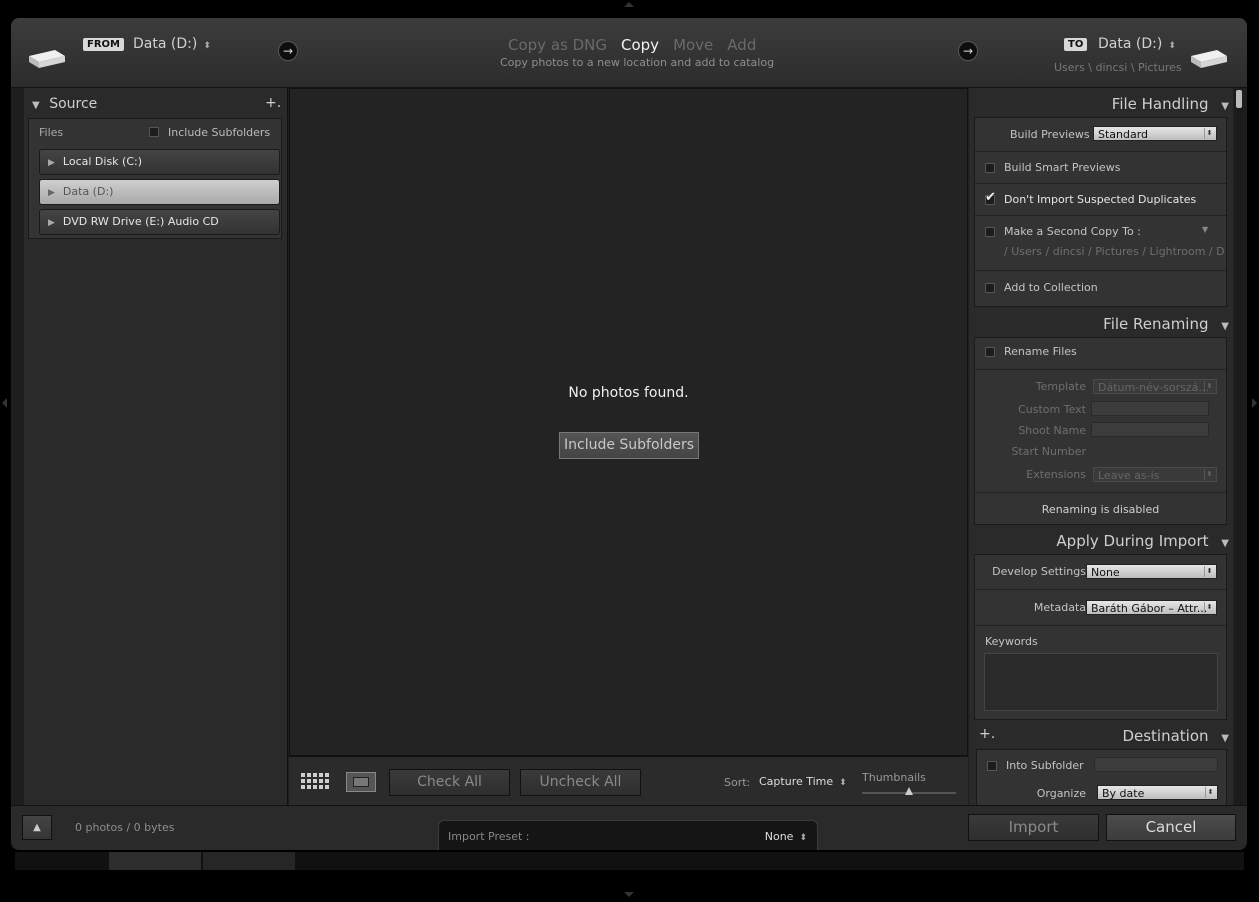  I want to click on metadata-select: Baráth Gábor – Attr... ⬍, so click(1151, 607).